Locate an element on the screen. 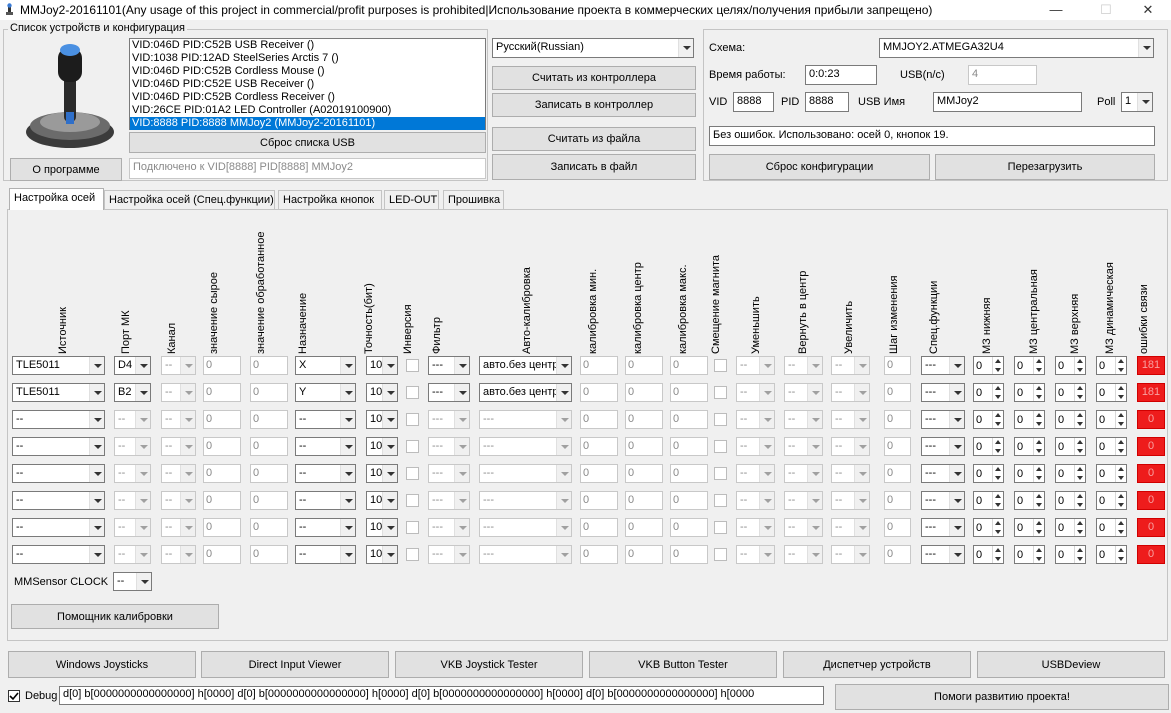 This screenshot has height=713, width=1171. vkb-button-tester-button: VKB Button Tester is located at coordinates (683, 664).